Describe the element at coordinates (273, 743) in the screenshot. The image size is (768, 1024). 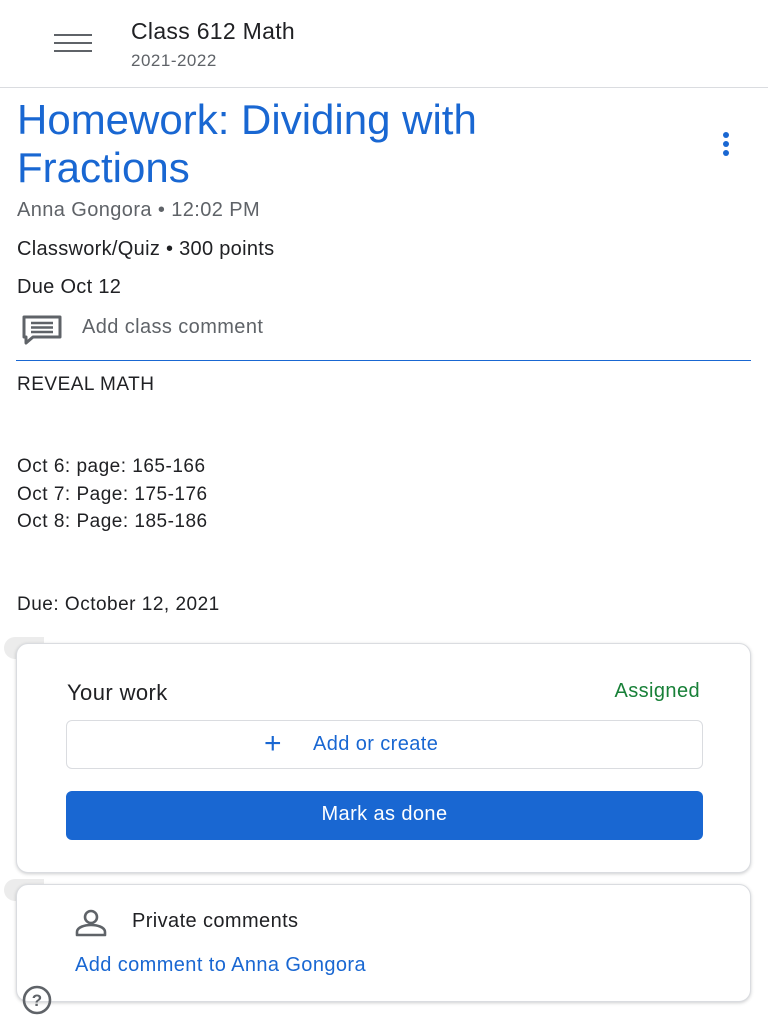
I see `plus-icon: +` at that location.